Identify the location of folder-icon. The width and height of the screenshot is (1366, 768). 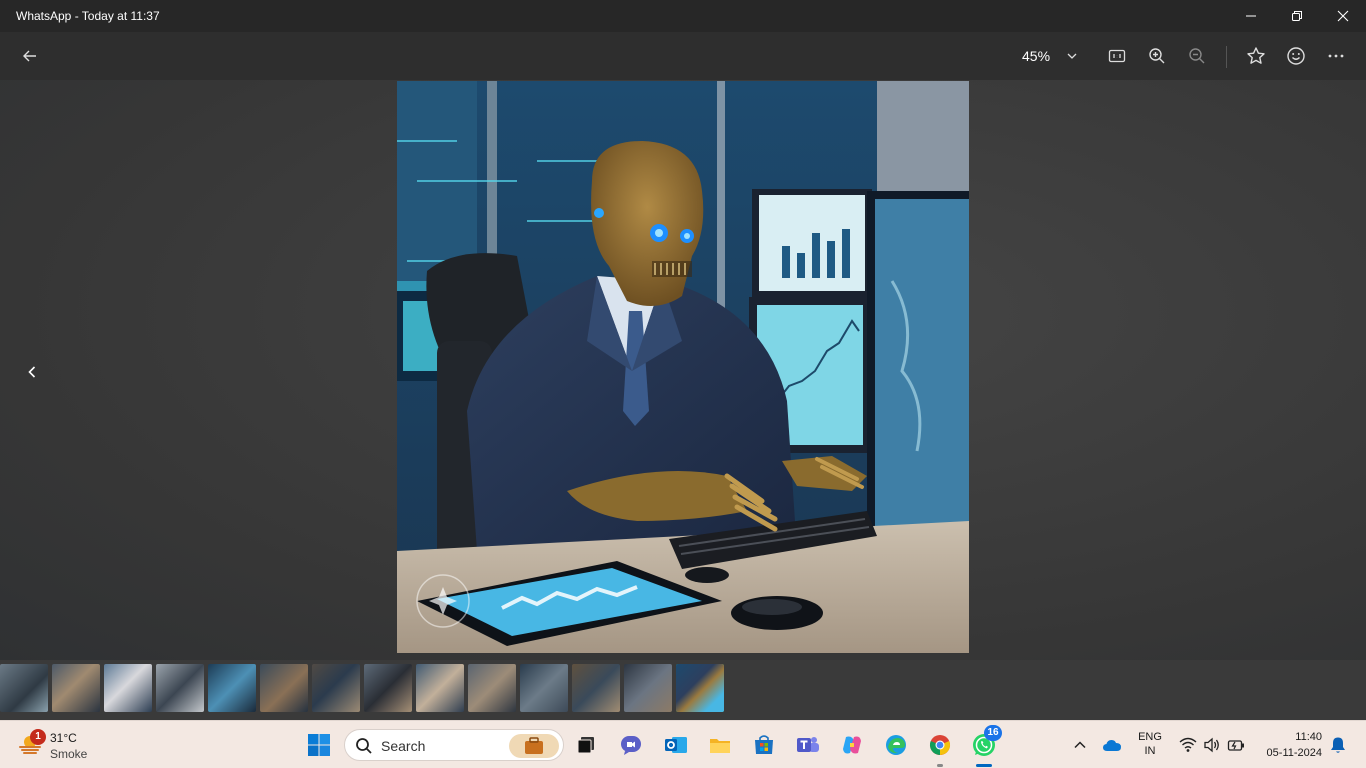
(720, 746).